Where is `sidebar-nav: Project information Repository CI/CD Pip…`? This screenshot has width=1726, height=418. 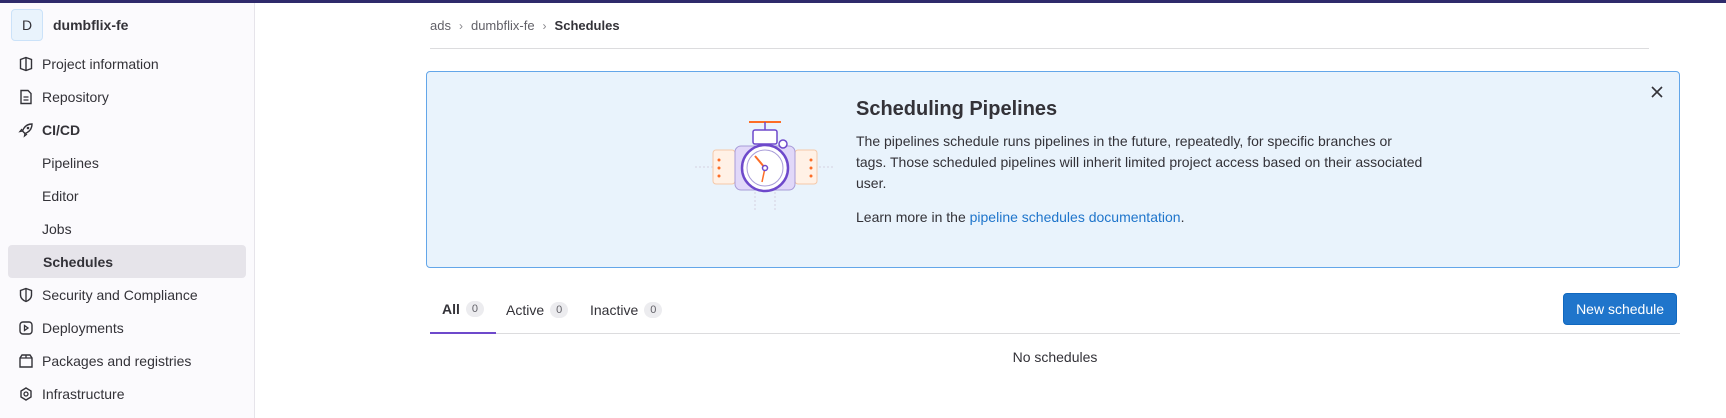 sidebar-nav: Project information Repository CI/CD Pip… is located at coordinates (127, 228).